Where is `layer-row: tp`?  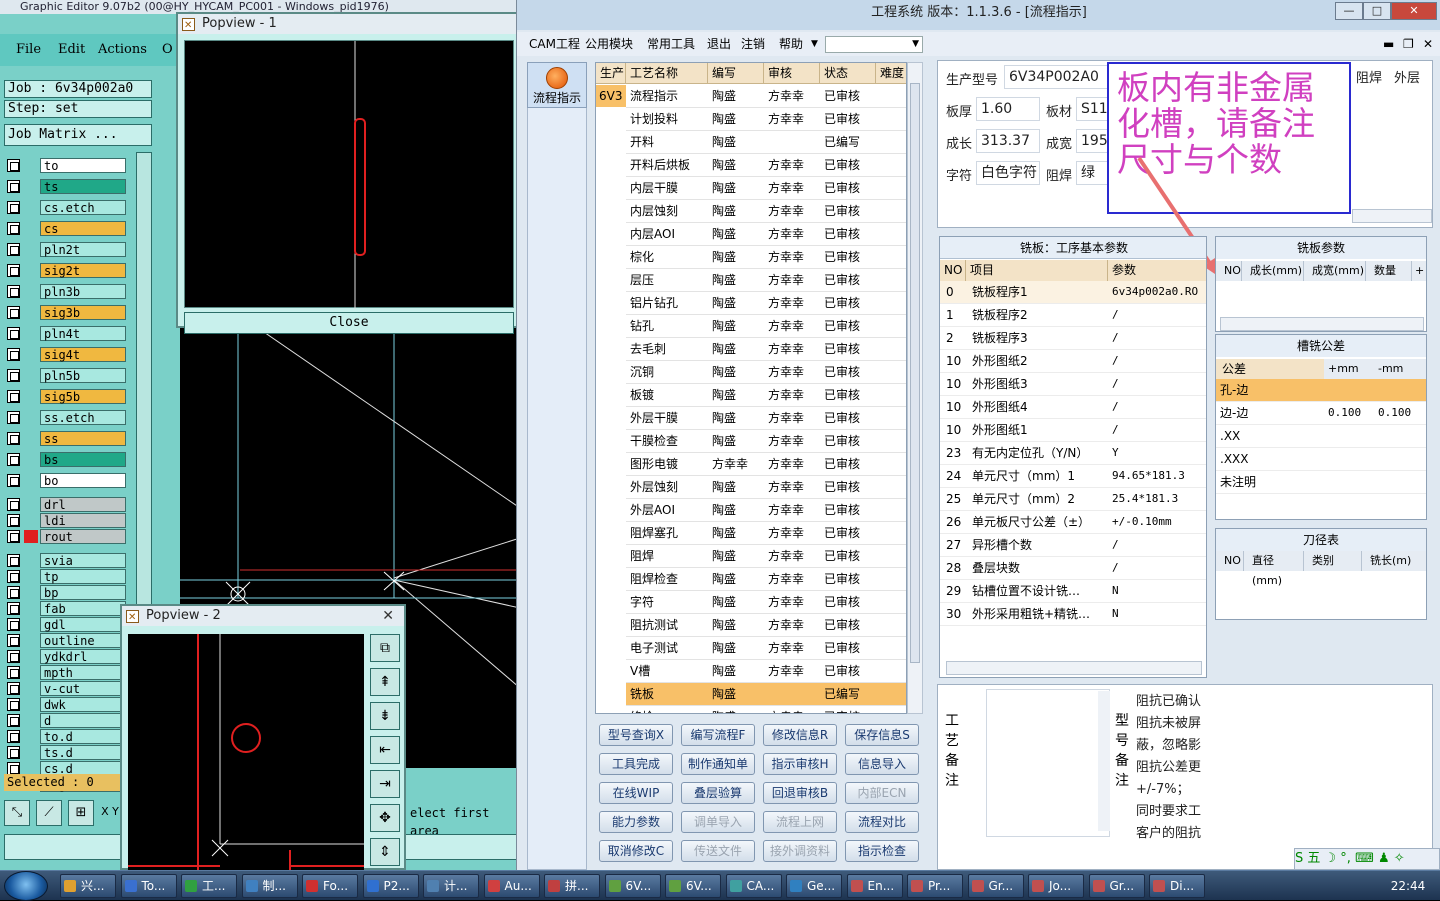 layer-row: tp is located at coordinates (65, 576).